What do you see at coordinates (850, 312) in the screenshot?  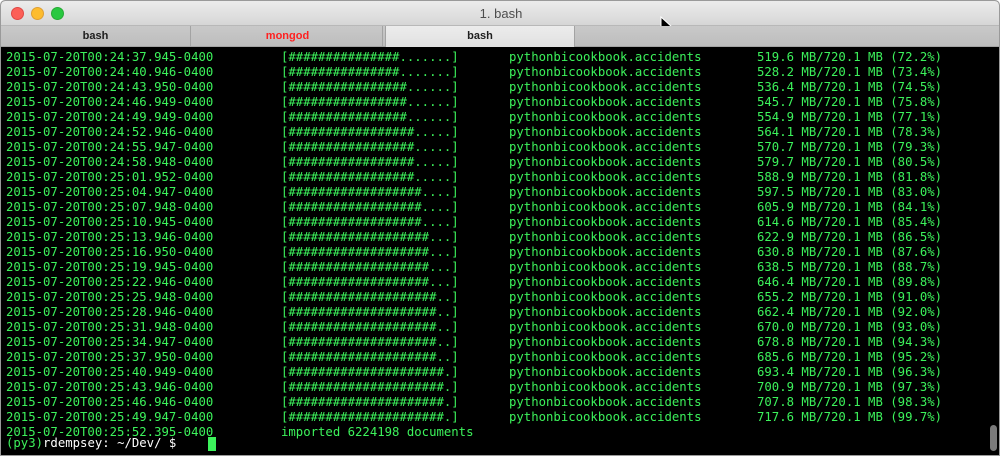 I see `line-size: 662.4 MB/720.1 MB (92.0%)` at bounding box center [850, 312].